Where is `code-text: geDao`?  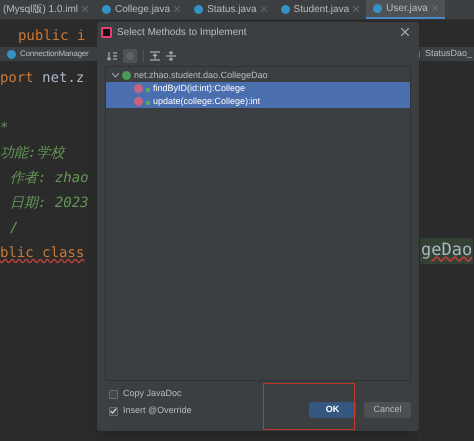 code-text: geDao is located at coordinates (447, 251).